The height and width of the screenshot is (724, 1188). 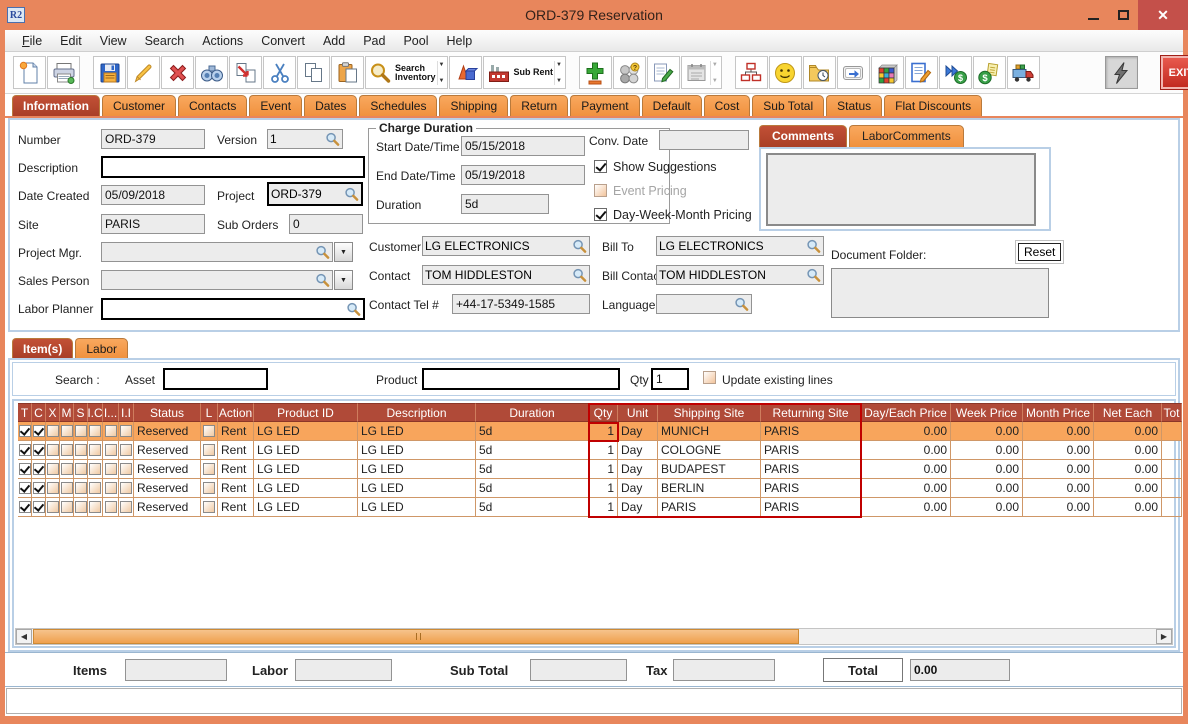 What do you see at coordinates (245, 72) in the screenshot?
I see `transfer-button` at bounding box center [245, 72].